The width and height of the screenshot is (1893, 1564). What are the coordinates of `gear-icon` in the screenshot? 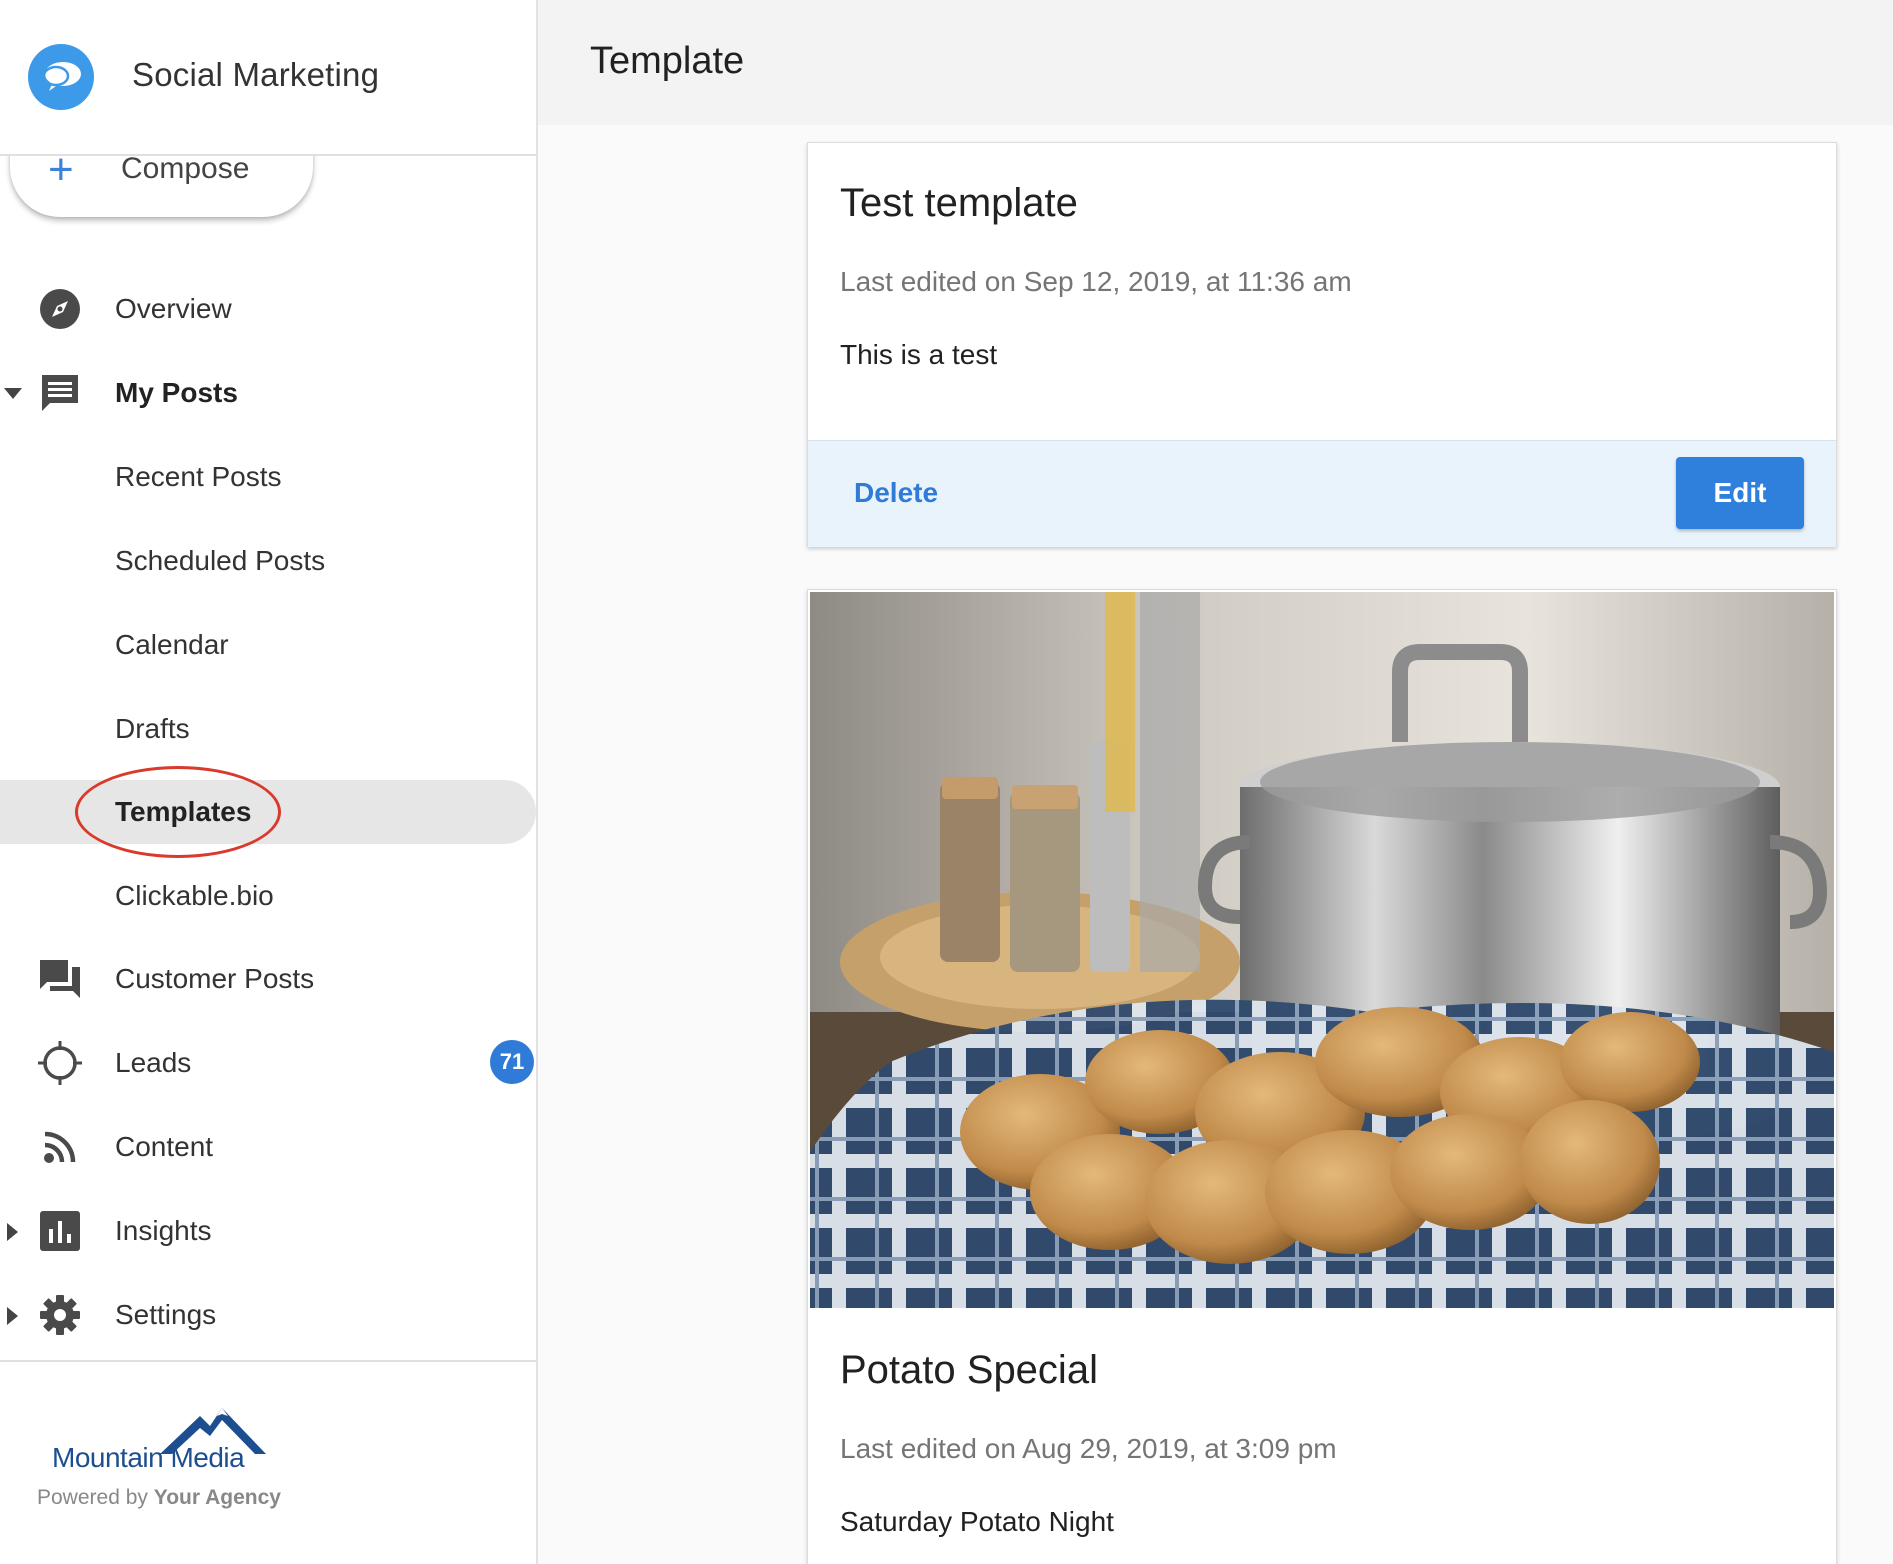 It's located at (60, 1315).